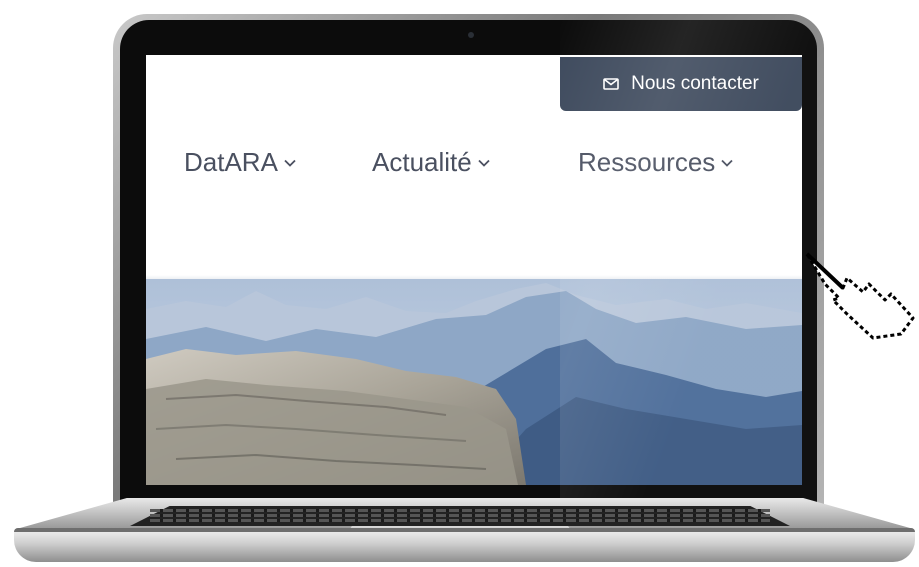  Describe the element at coordinates (422, 162) in the screenshot. I see `nav-item-label: Actualité` at that location.